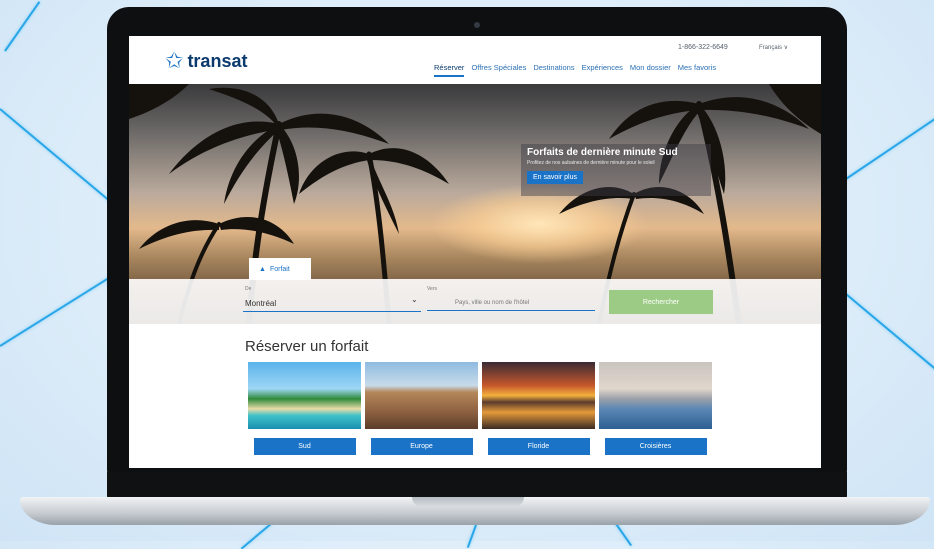  I want to click on package-card-sud: Sud, so click(304, 408).